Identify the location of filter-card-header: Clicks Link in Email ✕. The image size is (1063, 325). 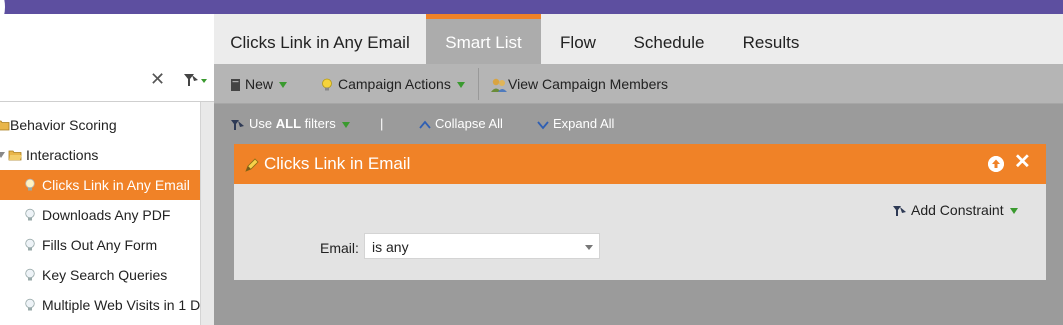
(640, 164).